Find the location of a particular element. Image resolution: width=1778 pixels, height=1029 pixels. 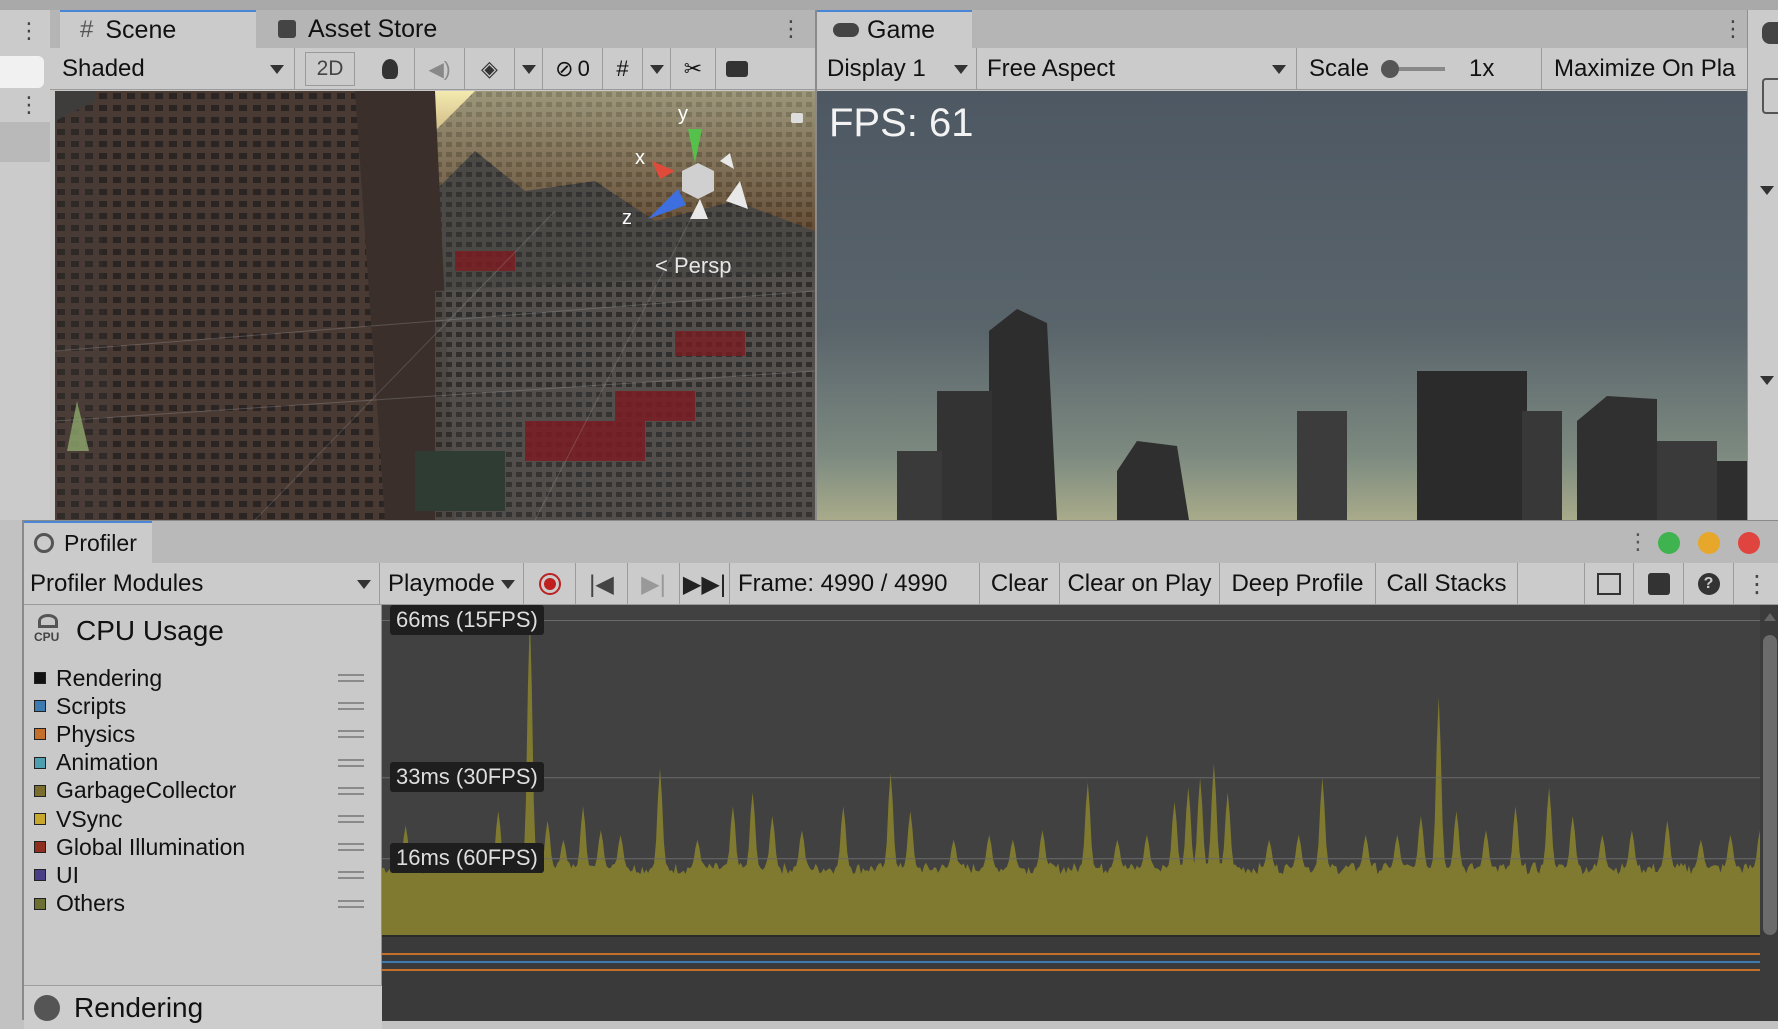

legend-item: Rendering is located at coordinates (203, 678).